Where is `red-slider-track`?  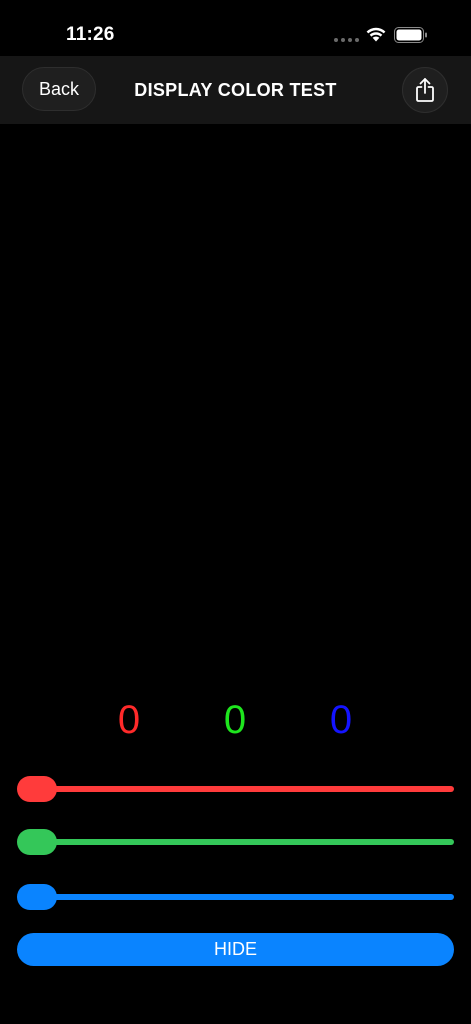
red-slider-track is located at coordinates (240, 789).